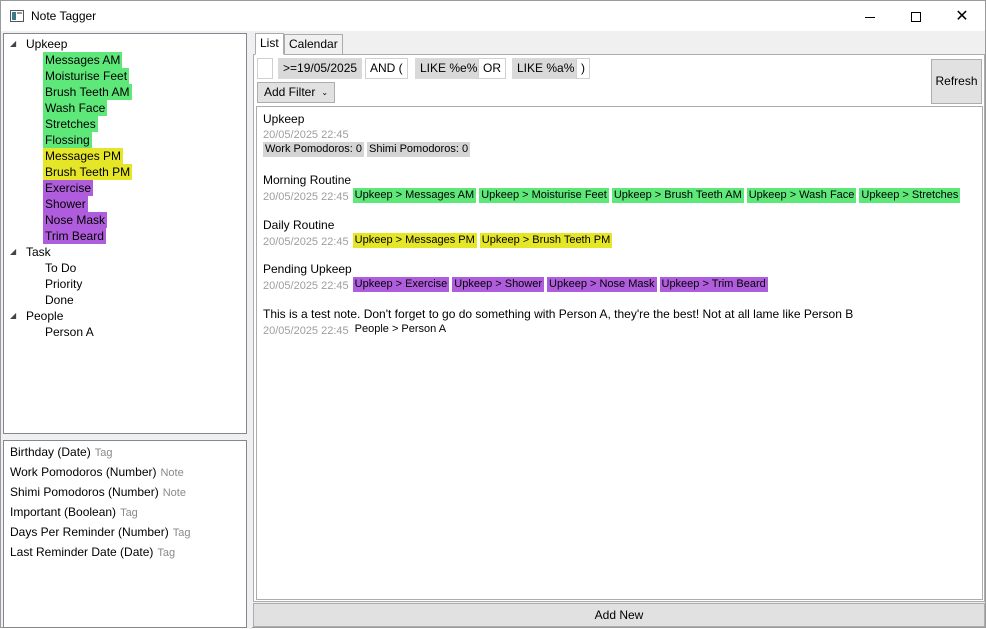  I want to click on tree-item-label: Flossing, so click(67, 140).